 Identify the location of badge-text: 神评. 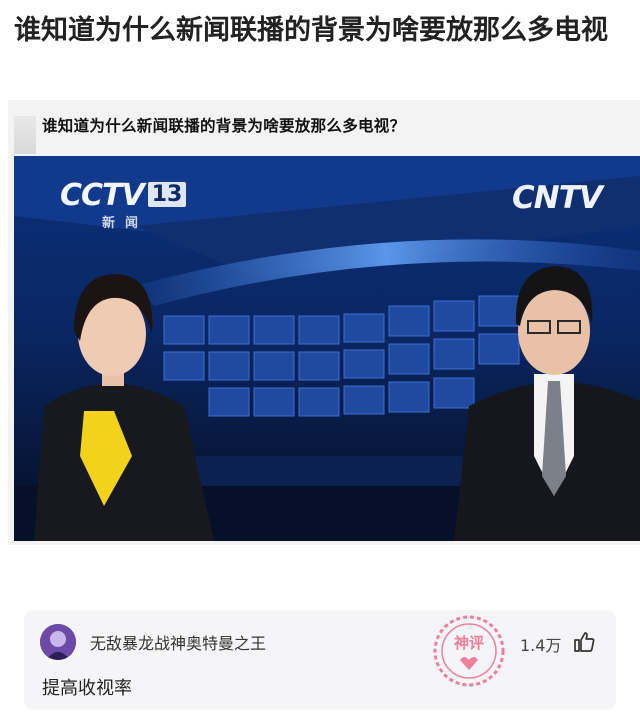
(469, 643).